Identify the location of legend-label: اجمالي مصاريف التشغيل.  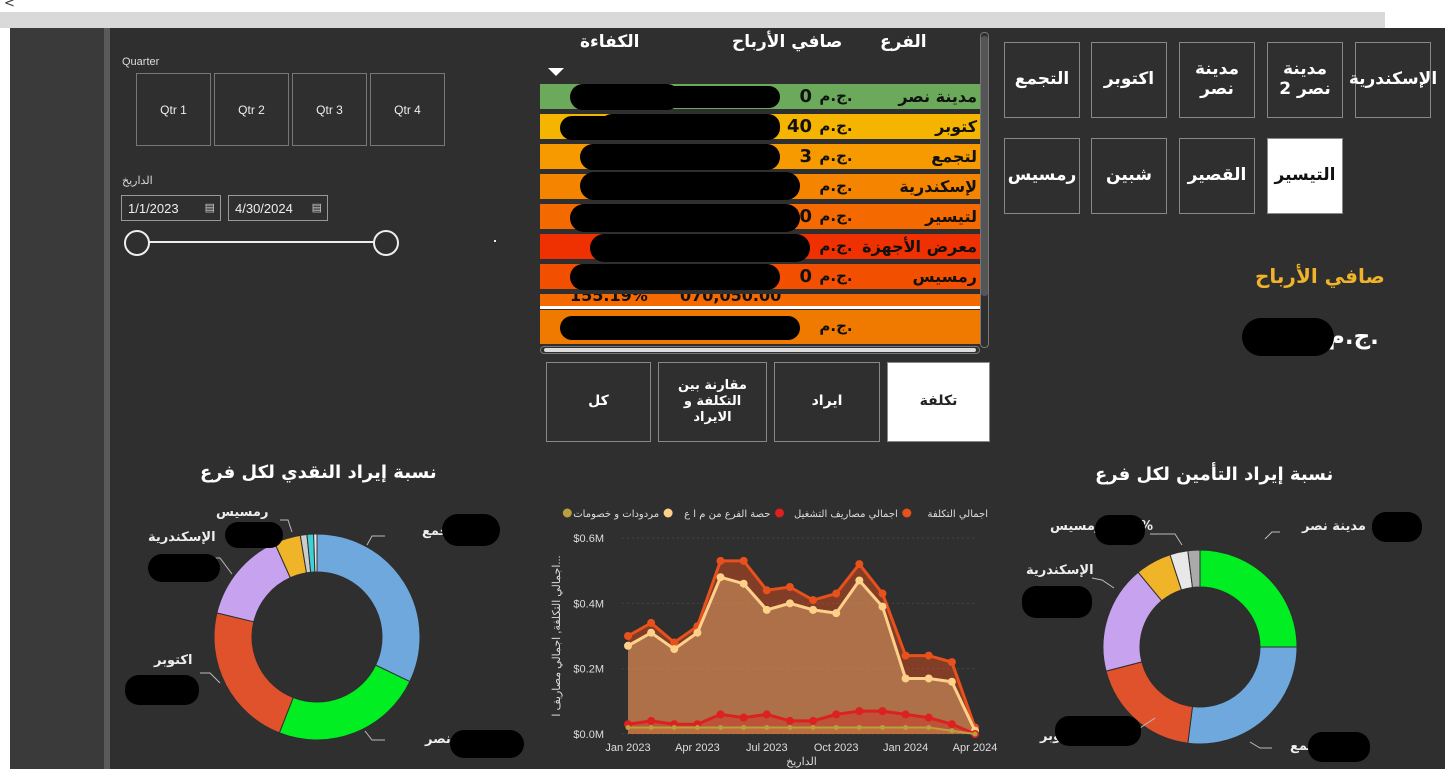
(846, 514).